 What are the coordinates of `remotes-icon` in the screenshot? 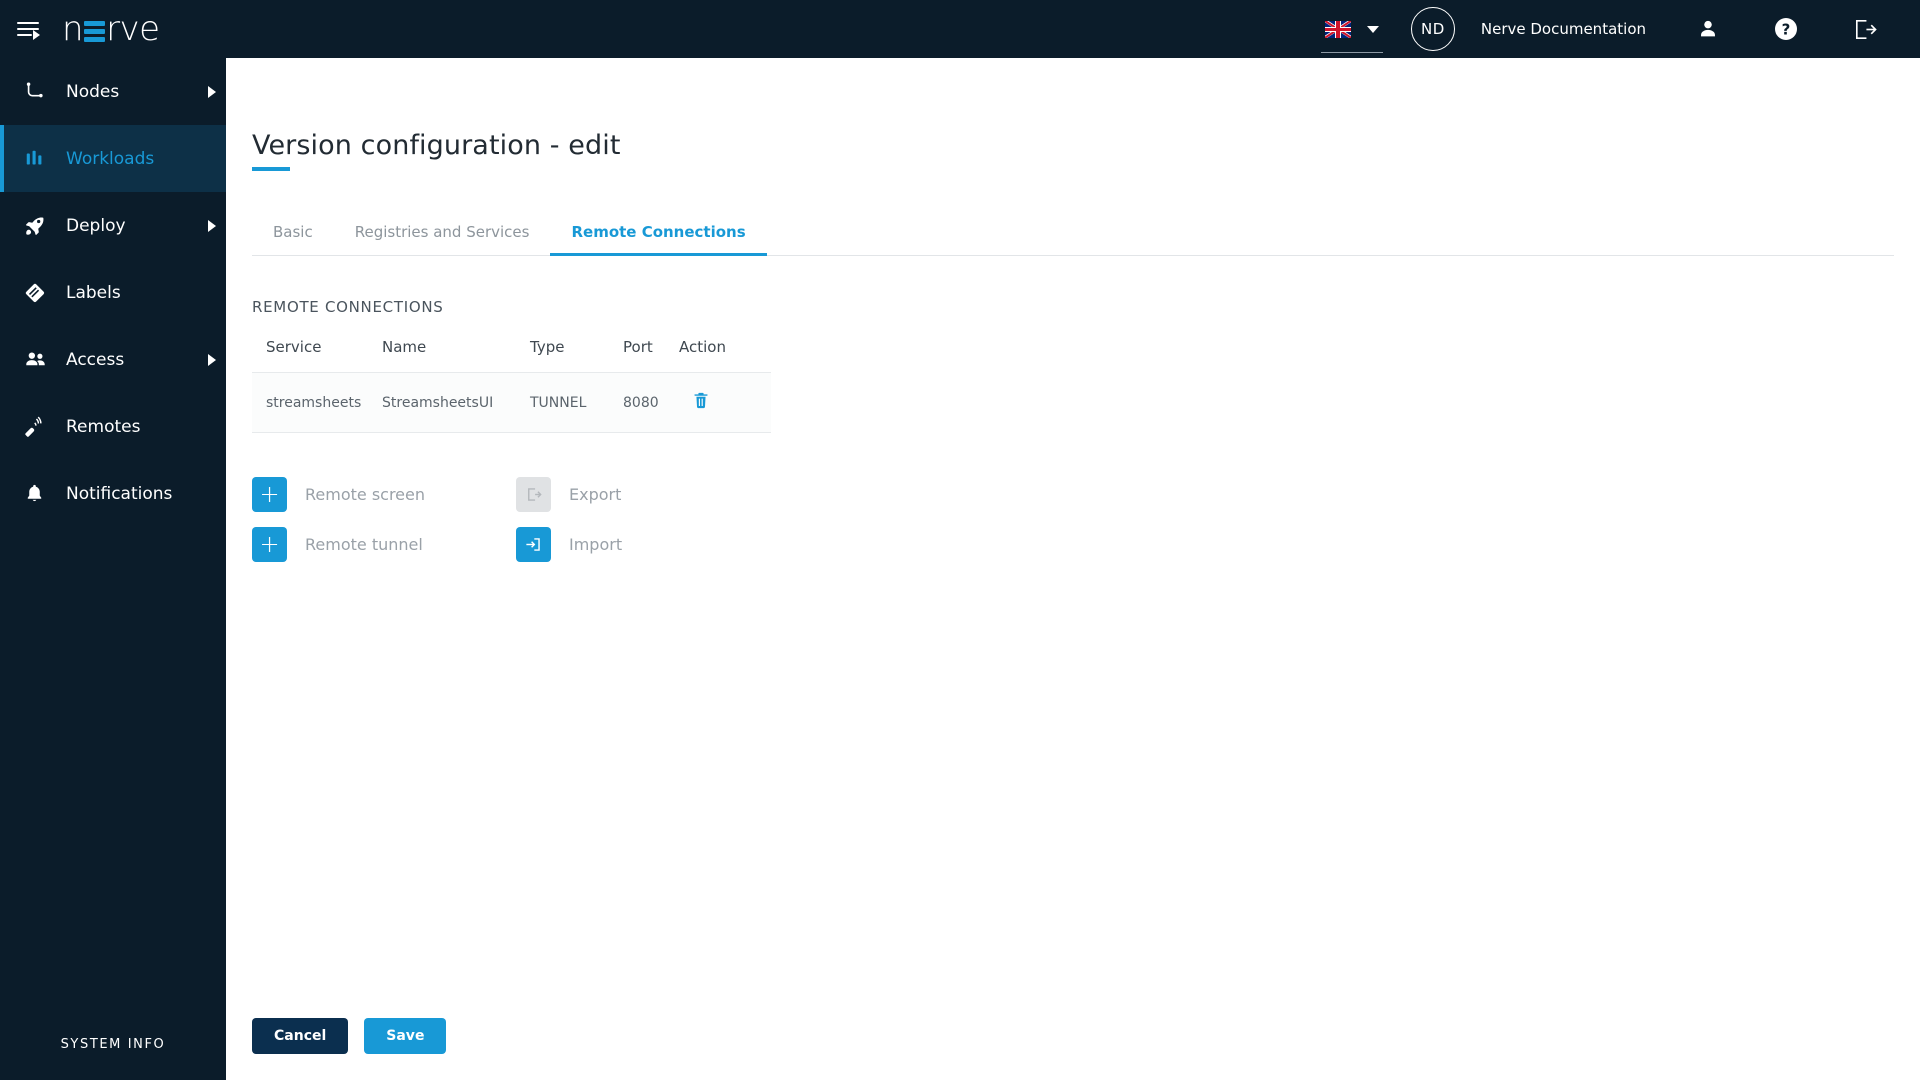 It's located at (41, 427).